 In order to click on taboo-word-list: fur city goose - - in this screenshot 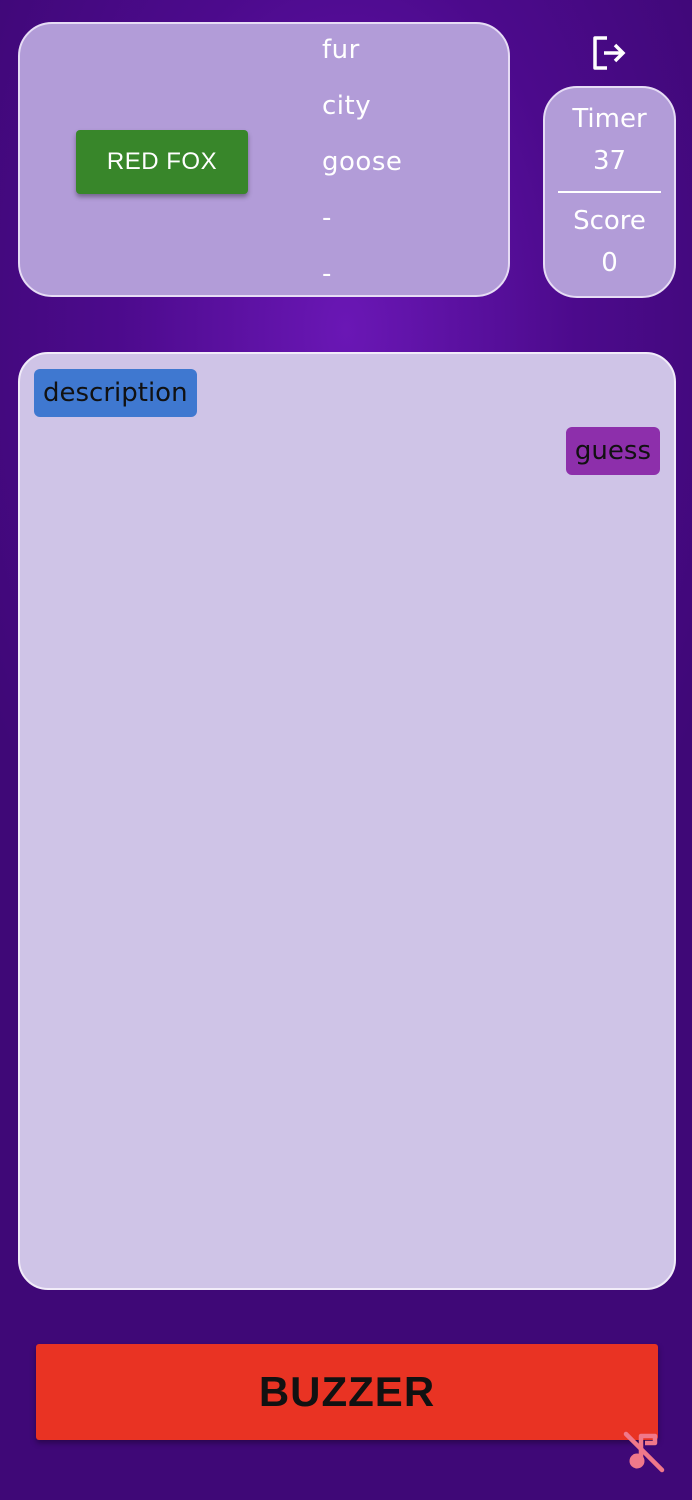, I will do `click(362, 164)`.